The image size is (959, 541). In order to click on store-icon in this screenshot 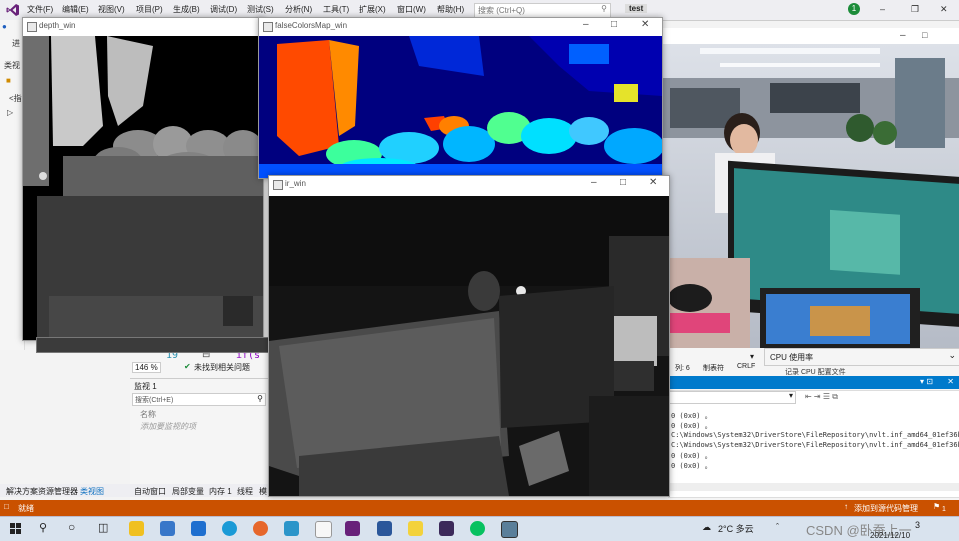, I will do `click(167, 528)`.